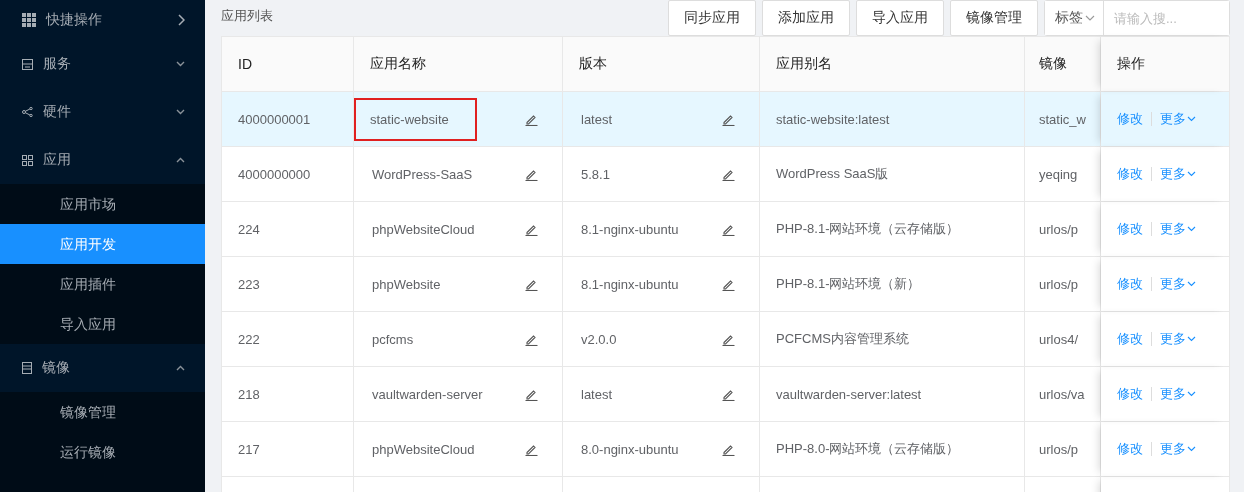 Image resolution: width=1244 pixels, height=492 pixels. Describe the element at coordinates (27, 112) in the screenshot. I see `share-icon` at that location.